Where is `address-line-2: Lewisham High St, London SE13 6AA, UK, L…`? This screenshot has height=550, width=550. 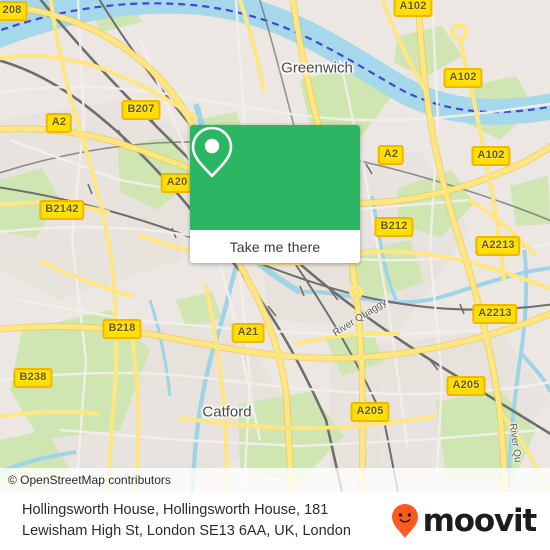 address-line-2: Lewisham High St, London SE13 6AA, UK, L… is located at coordinates (186, 531).